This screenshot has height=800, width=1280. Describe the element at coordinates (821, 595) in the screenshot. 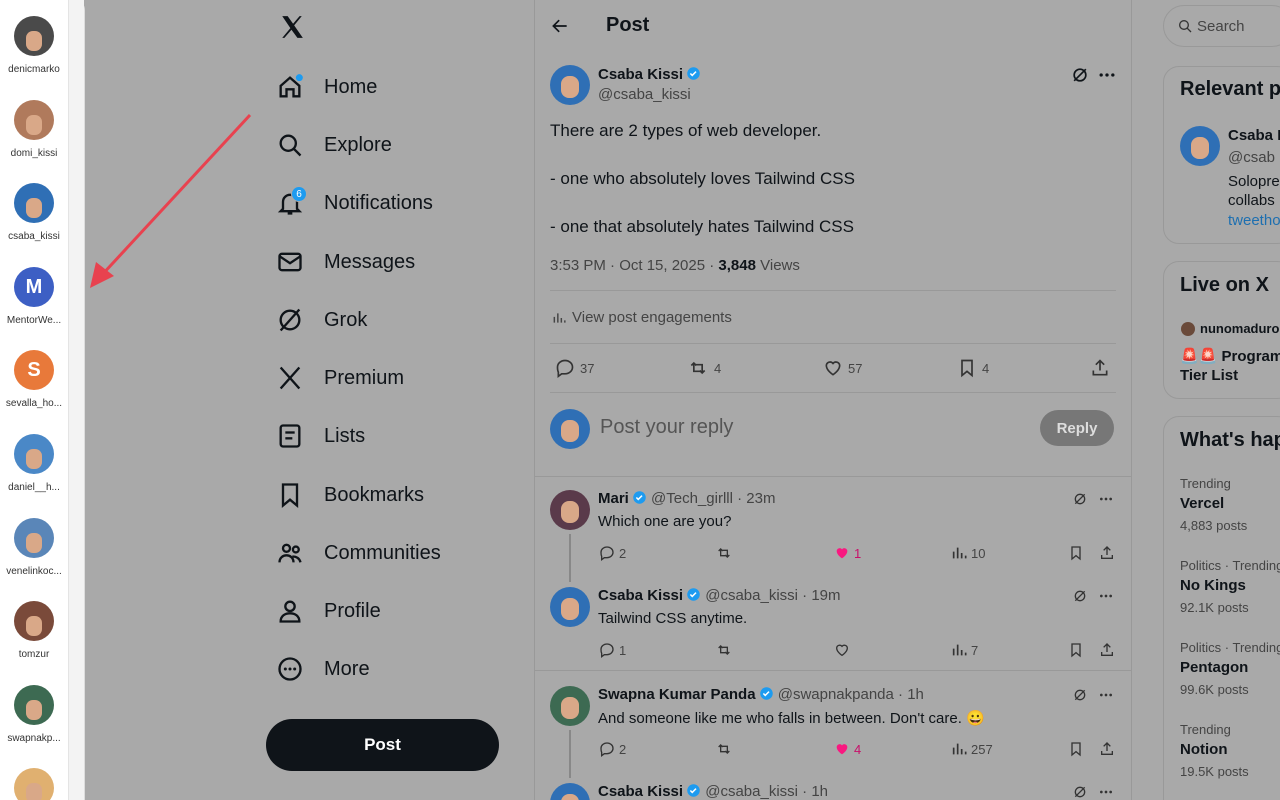

I see `reply-time: · 19m` at that location.